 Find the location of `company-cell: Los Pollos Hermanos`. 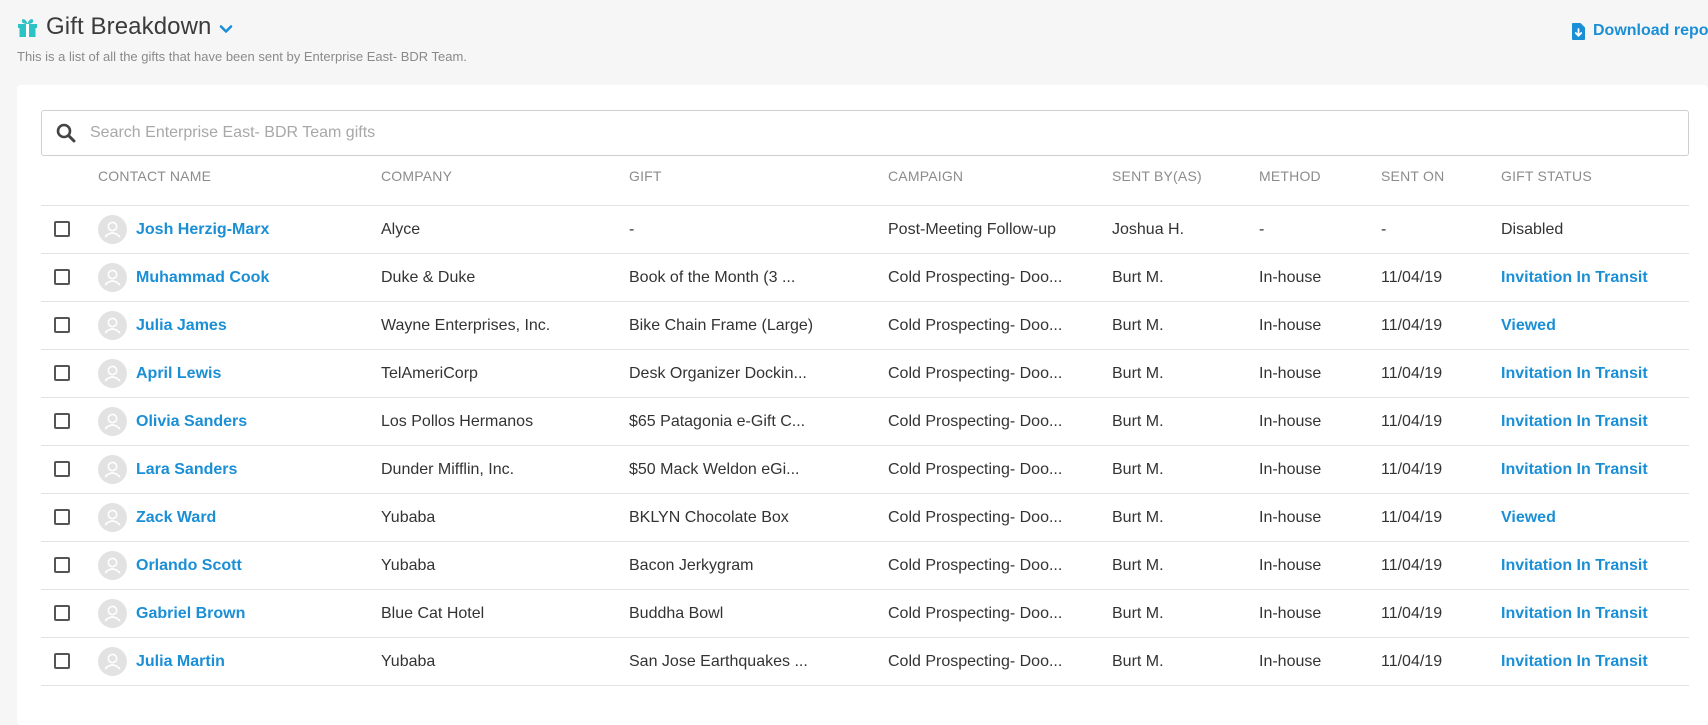

company-cell: Los Pollos Hermanos is located at coordinates (457, 421).